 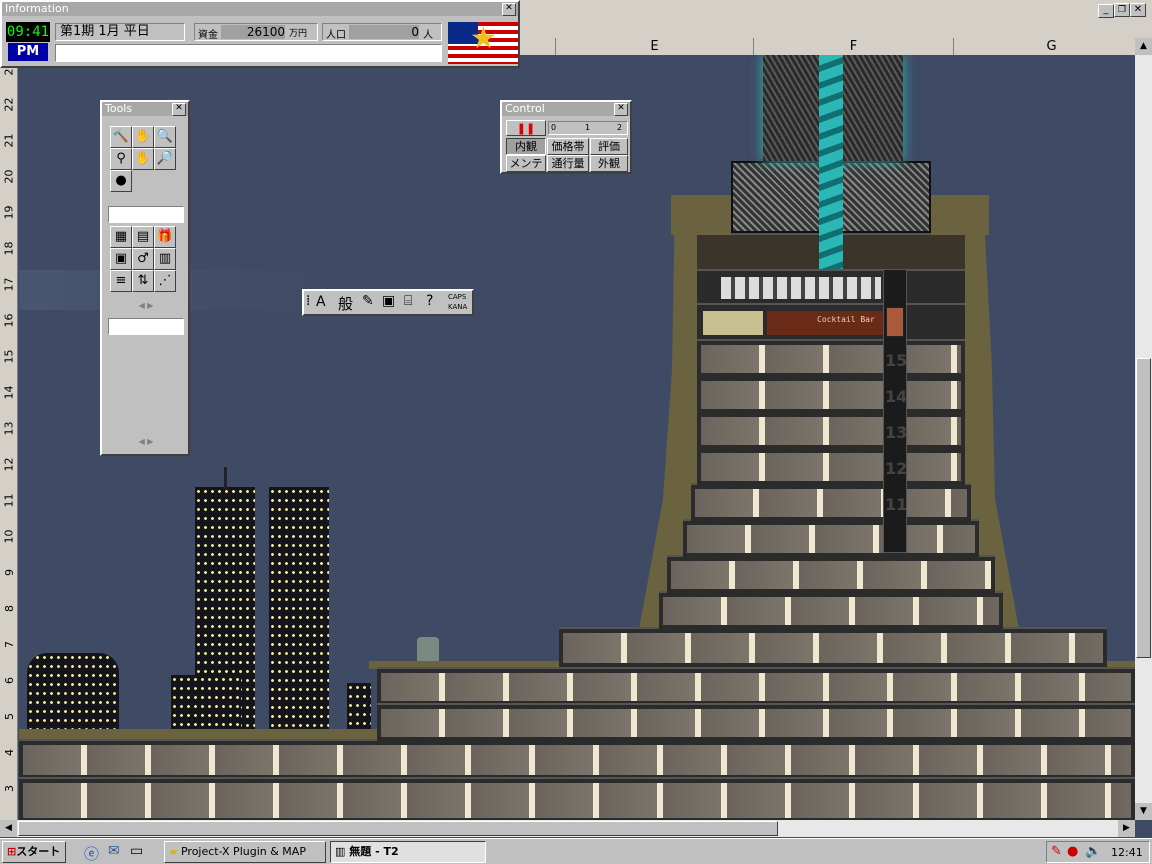 What do you see at coordinates (9, 572) in the screenshot?
I see `row-9: 9` at bounding box center [9, 572].